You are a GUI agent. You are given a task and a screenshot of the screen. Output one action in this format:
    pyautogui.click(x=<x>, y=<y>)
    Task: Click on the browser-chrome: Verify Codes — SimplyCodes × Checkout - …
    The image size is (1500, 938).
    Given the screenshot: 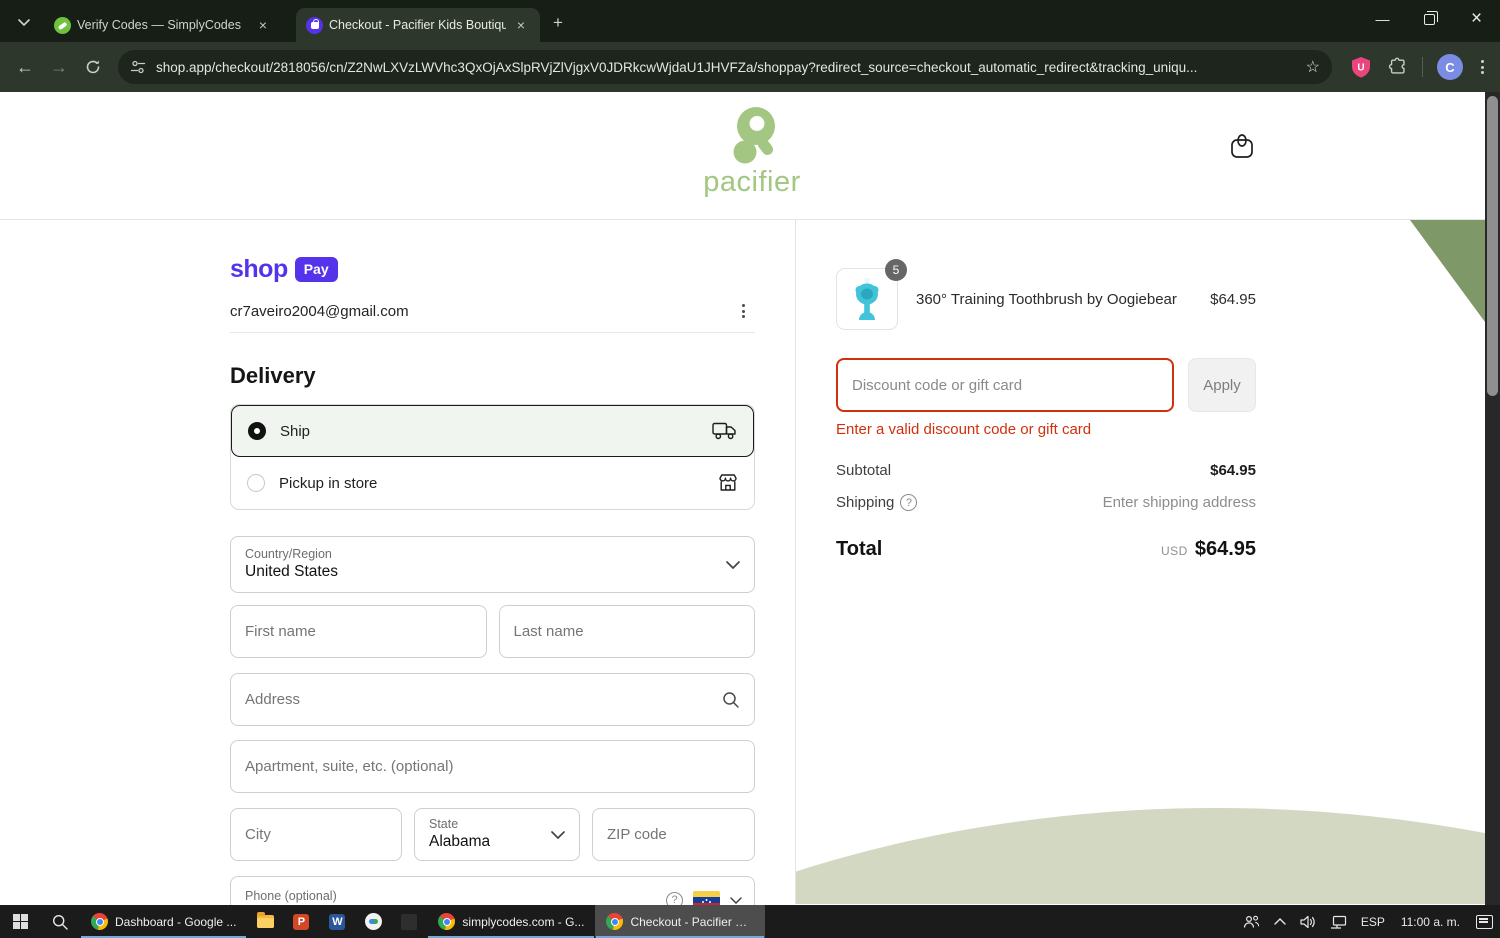 What is the action you would take?
    pyautogui.click(x=750, y=46)
    